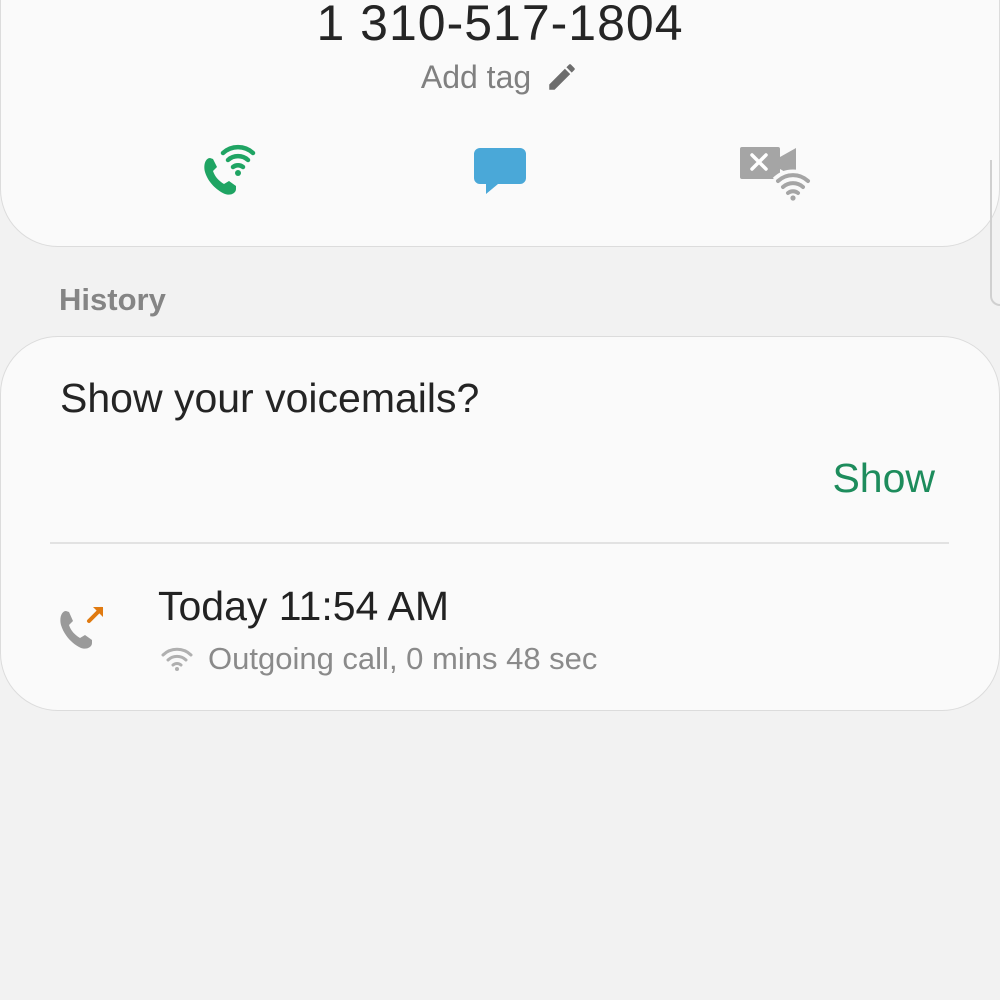  I want to click on phone-number: 1 310-517-1804, so click(500, 25).